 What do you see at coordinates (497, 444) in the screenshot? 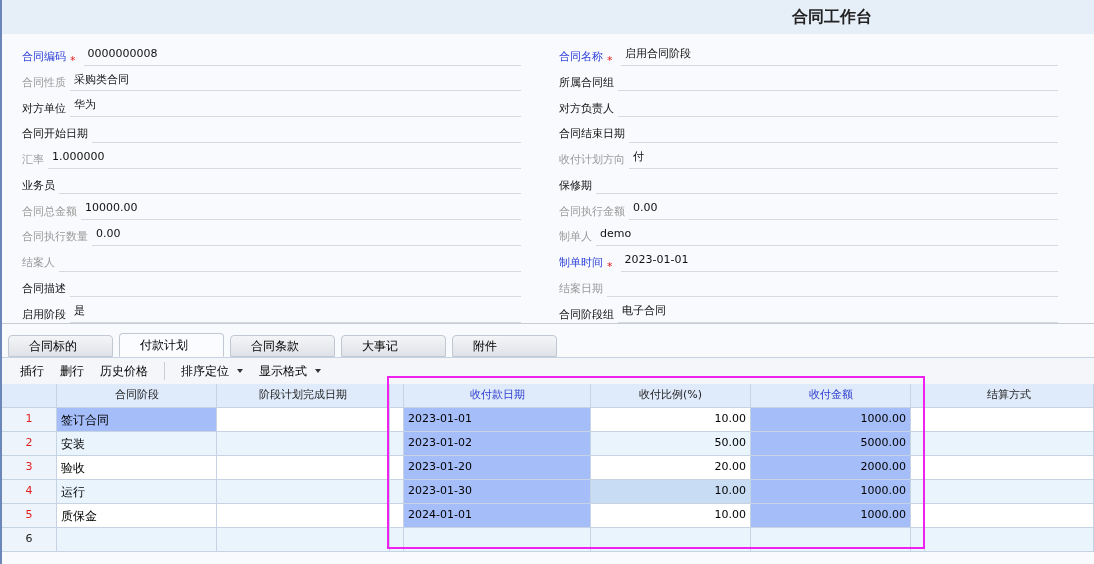
I see `table-cell: 2023-01-02` at bounding box center [497, 444].